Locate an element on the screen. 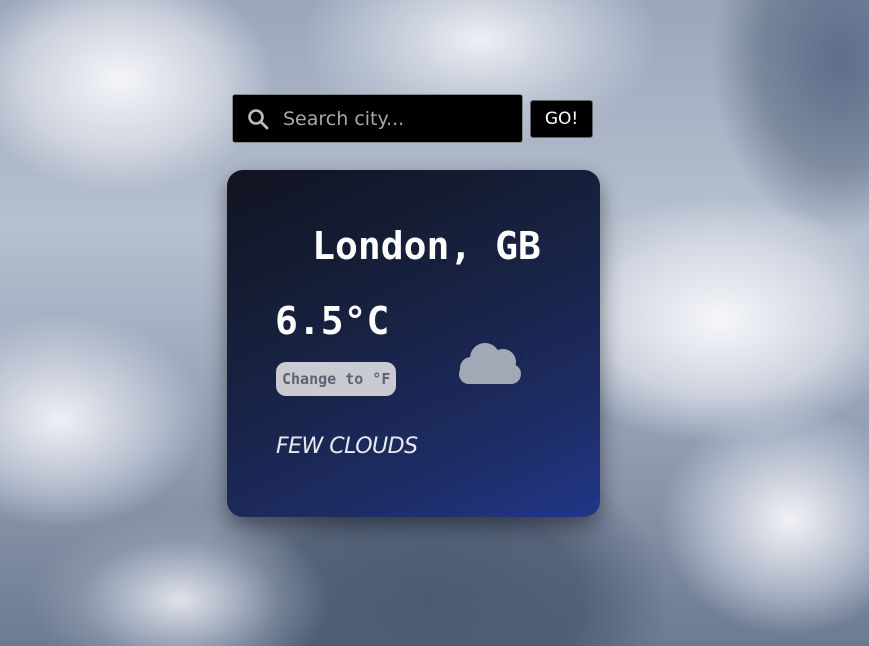 This screenshot has width=869, height=646. go-button: GO! is located at coordinates (561, 119).